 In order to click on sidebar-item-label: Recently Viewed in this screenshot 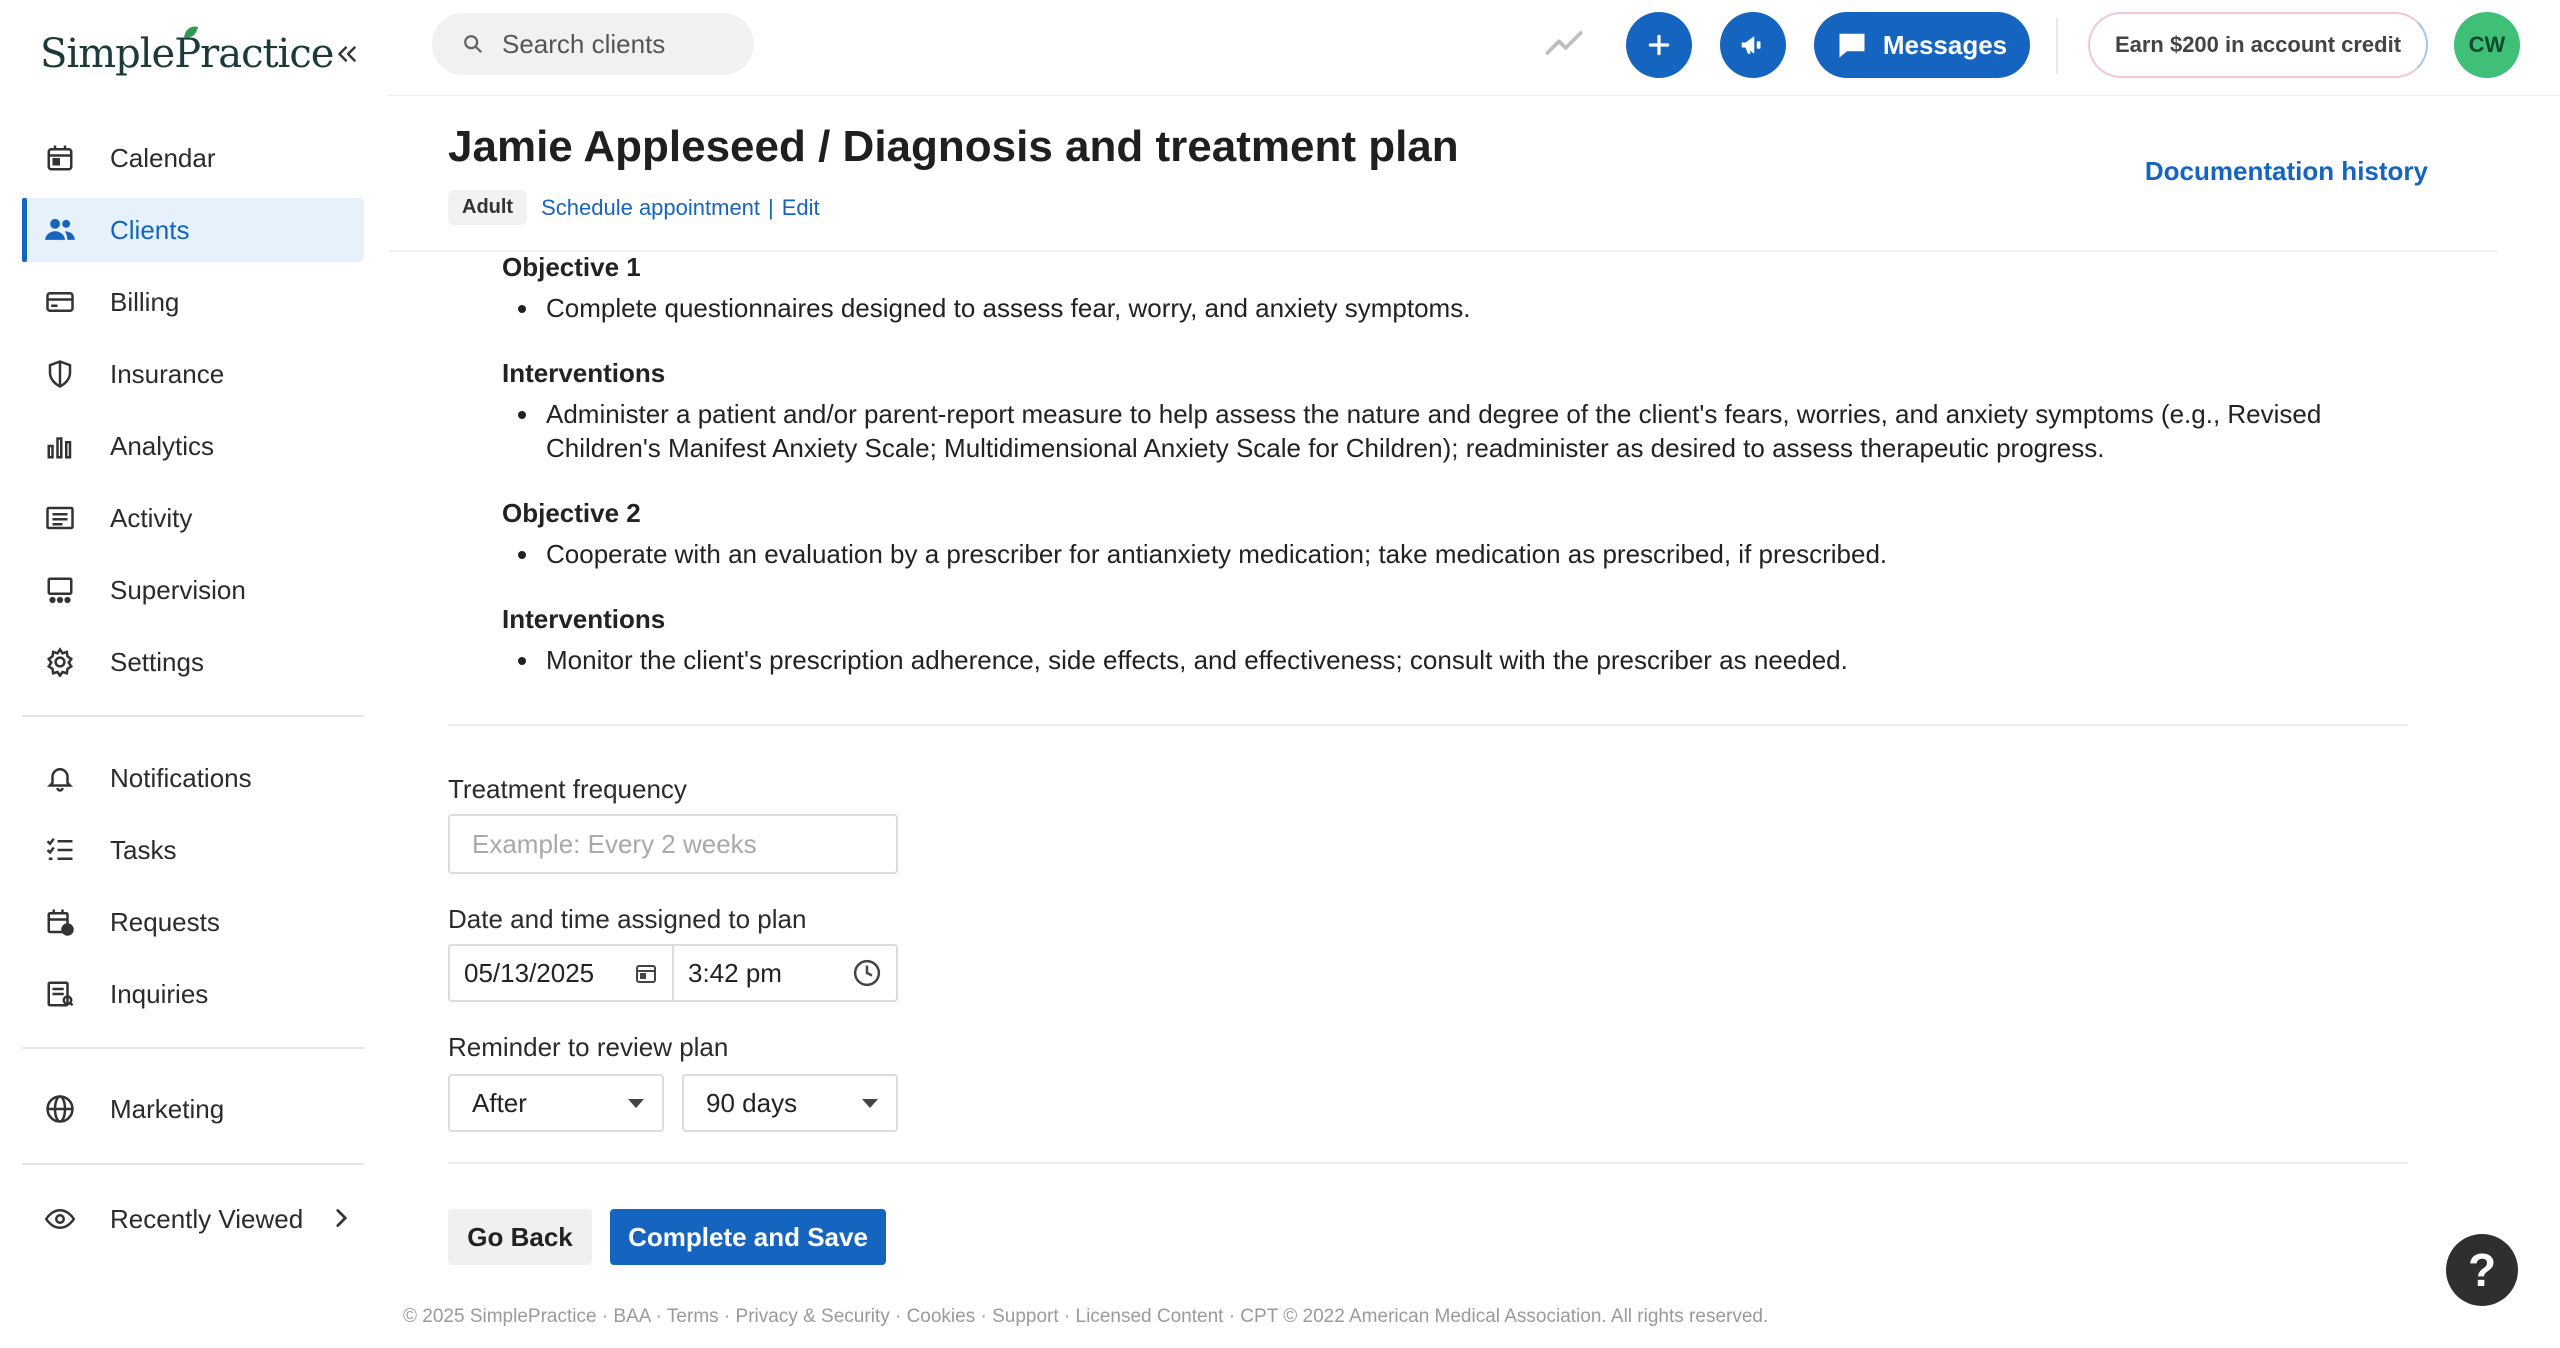, I will do `click(207, 1218)`.